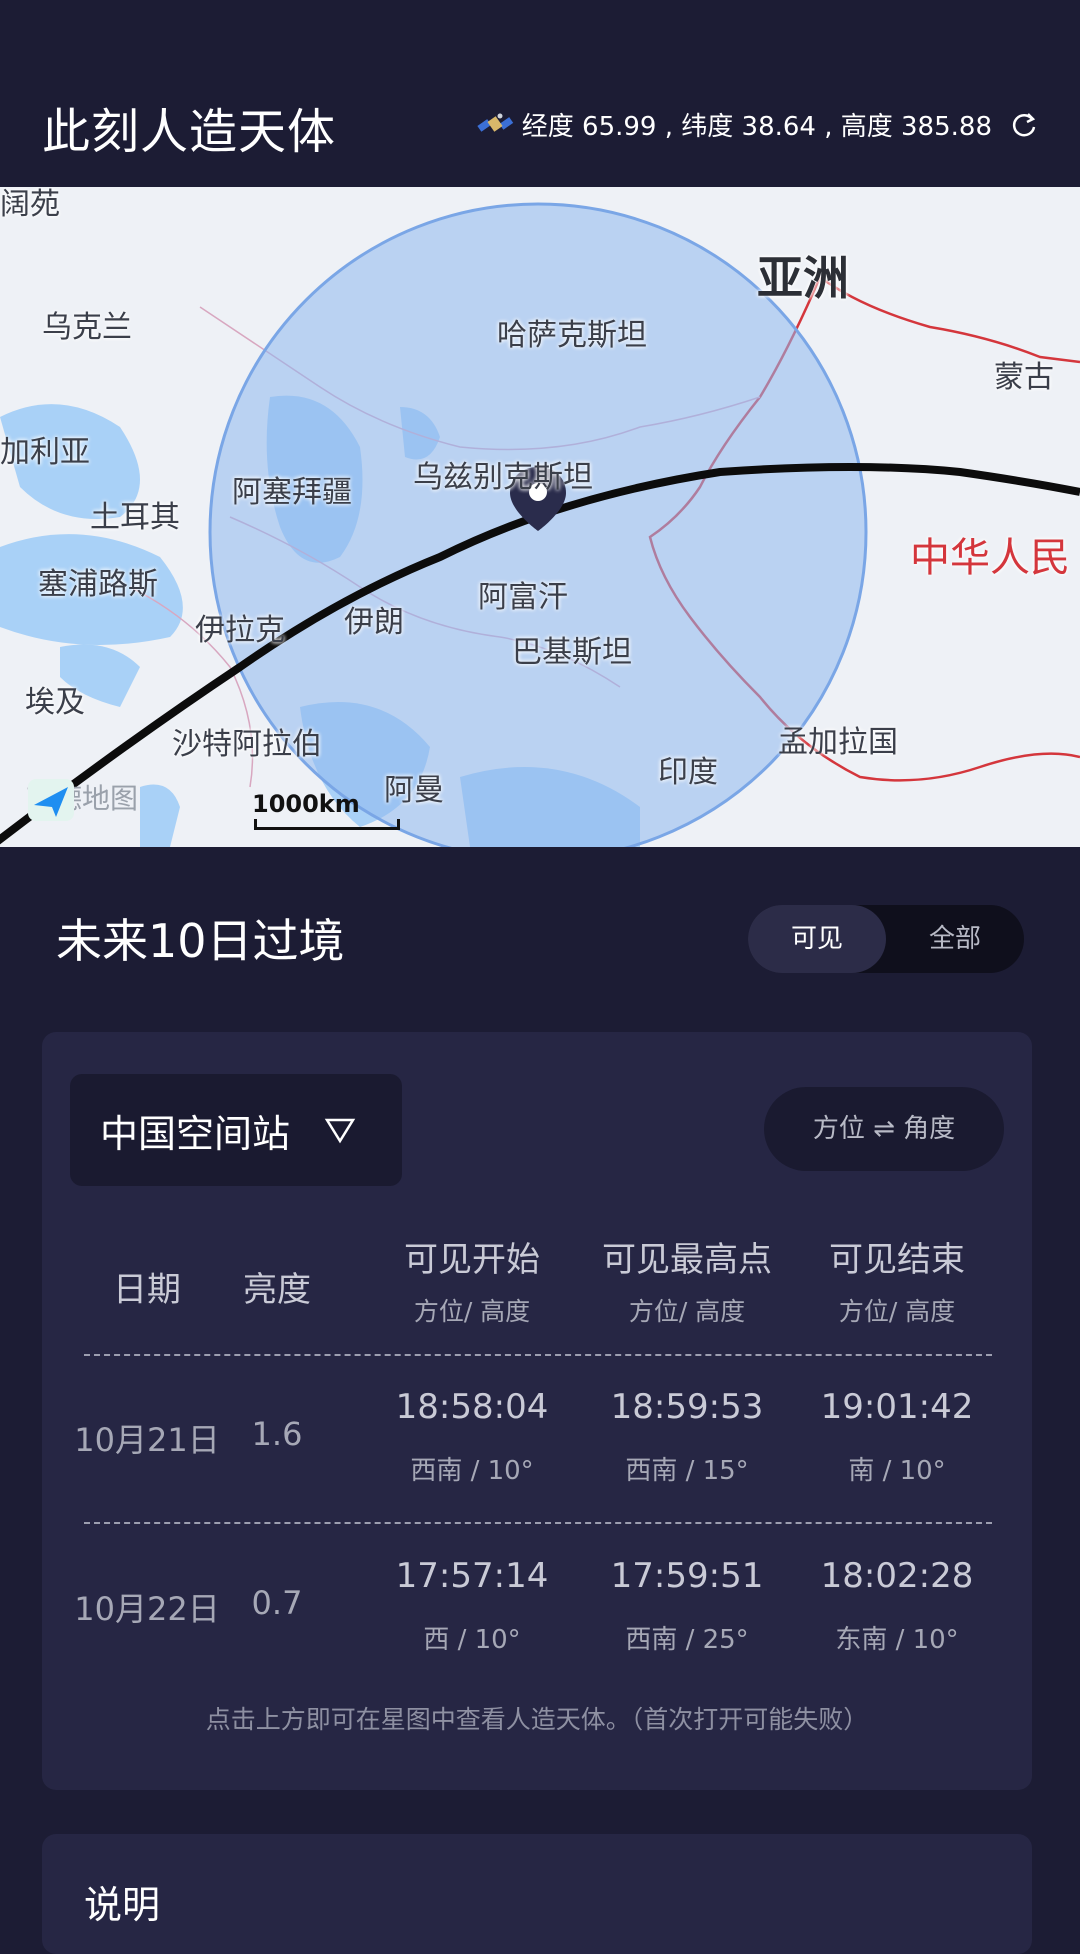 This screenshot has width=1080, height=1954. I want to click on col-end-sub: 方位/ 高度, so click(897, 1311).